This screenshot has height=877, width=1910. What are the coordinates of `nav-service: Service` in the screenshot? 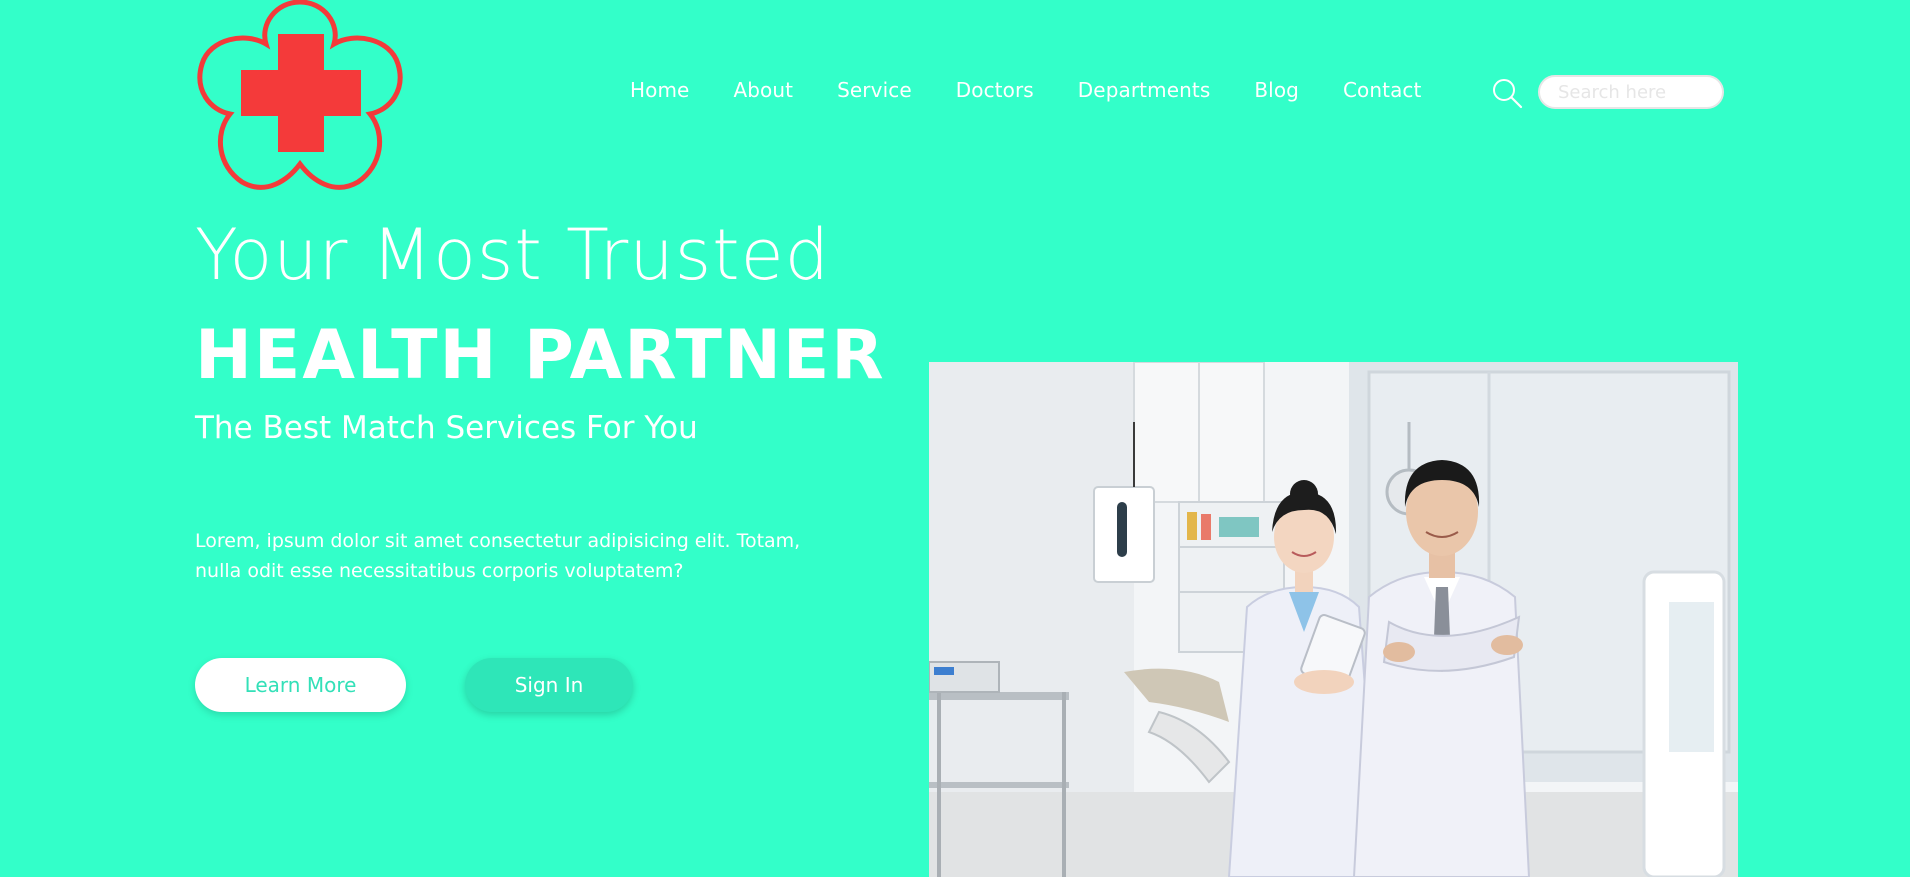 It's located at (874, 90).